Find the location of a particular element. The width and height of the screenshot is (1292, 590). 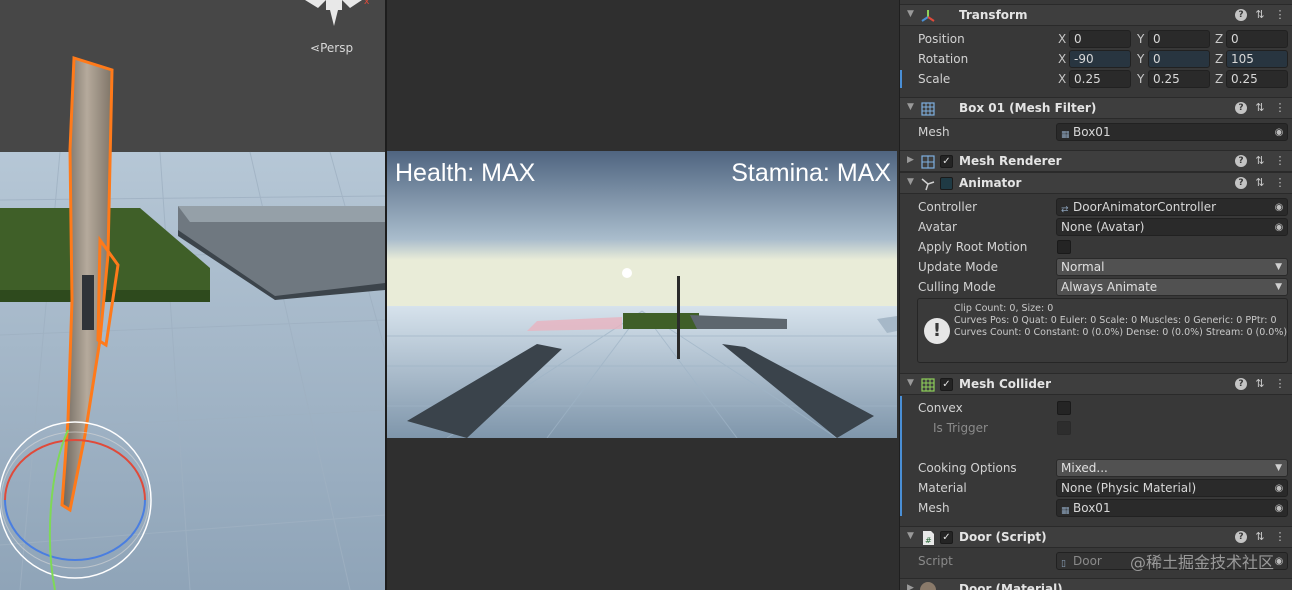

position-y-field: 0 is located at coordinates (1179, 39).